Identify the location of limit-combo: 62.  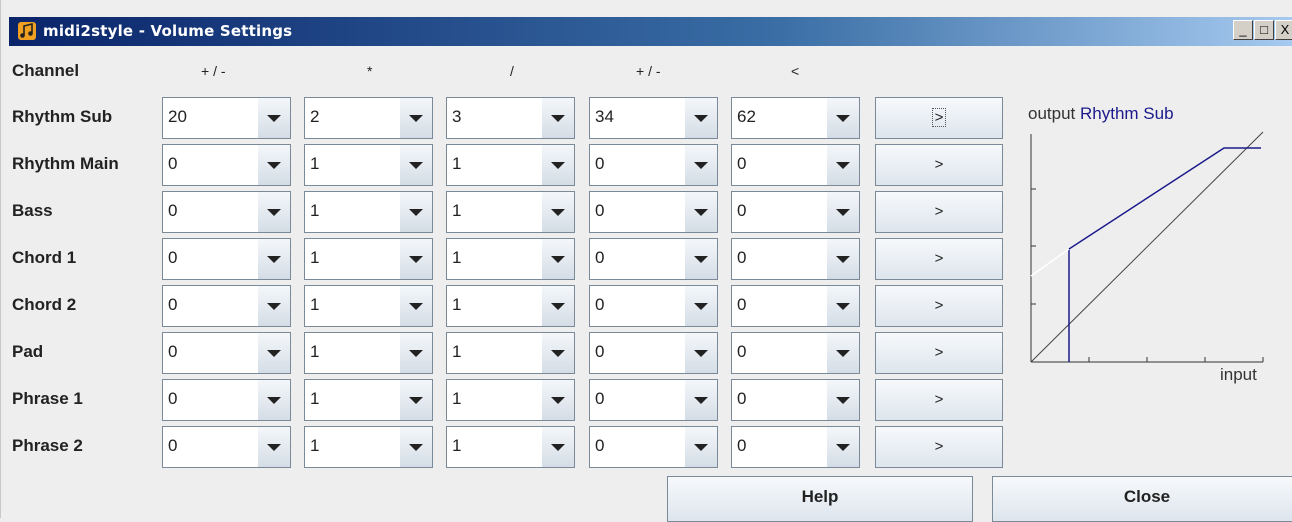
(795, 118).